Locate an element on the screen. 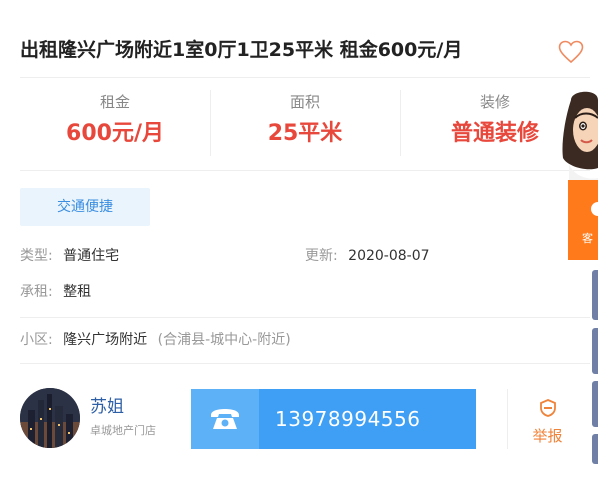 The image size is (598, 482). info-value: 普通住宅 is located at coordinates (91, 256).